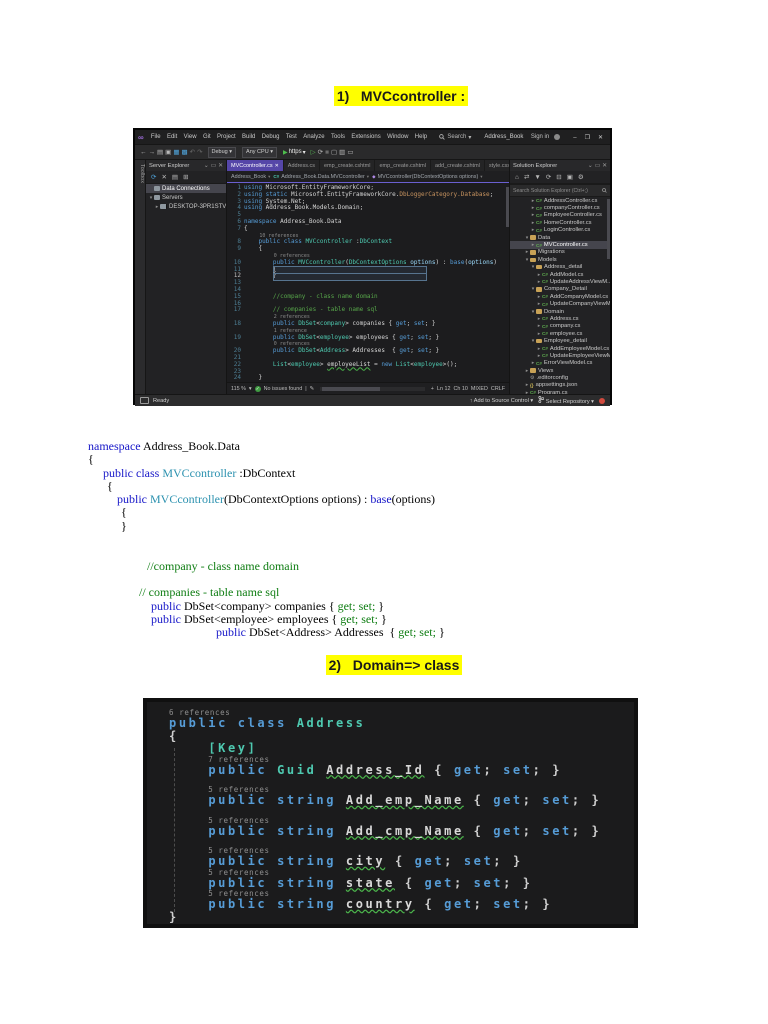 This screenshot has height=1024, width=768. Describe the element at coordinates (152, 152) in the screenshot. I see `forward-icon: →` at that location.